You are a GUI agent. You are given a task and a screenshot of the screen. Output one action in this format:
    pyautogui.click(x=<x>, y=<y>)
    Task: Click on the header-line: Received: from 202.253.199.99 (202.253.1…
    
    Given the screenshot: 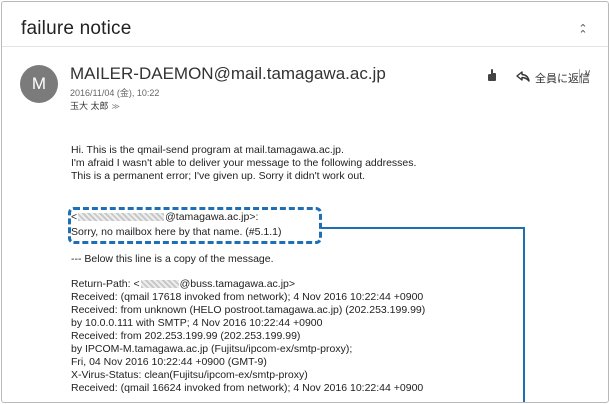 What is the action you would take?
    pyautogui.click(x=186, y=336)
    